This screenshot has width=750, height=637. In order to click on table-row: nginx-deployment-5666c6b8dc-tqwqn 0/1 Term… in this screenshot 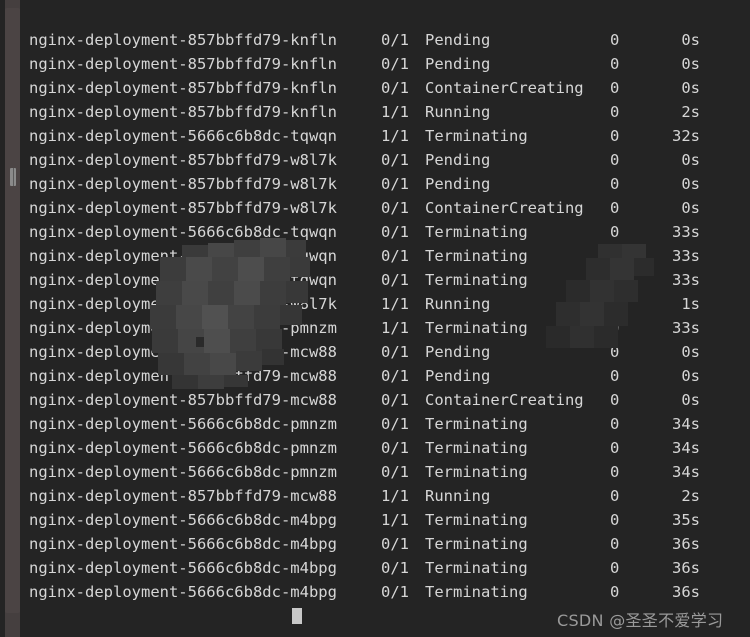, I will do `click(375, 256)`.